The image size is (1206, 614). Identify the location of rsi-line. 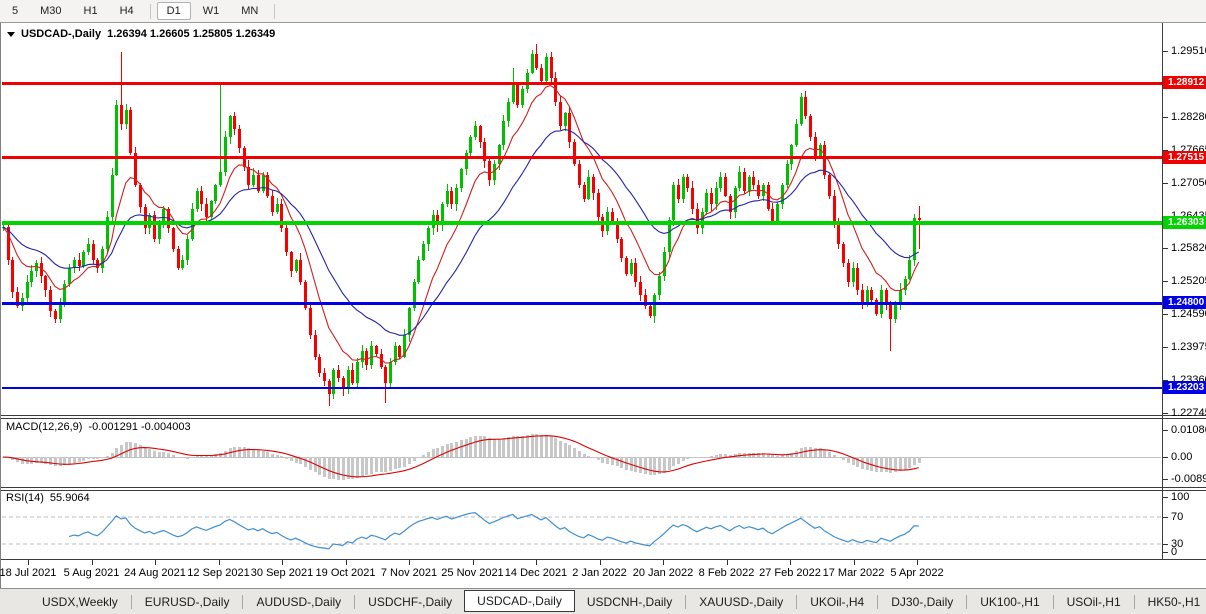
(493, 530).